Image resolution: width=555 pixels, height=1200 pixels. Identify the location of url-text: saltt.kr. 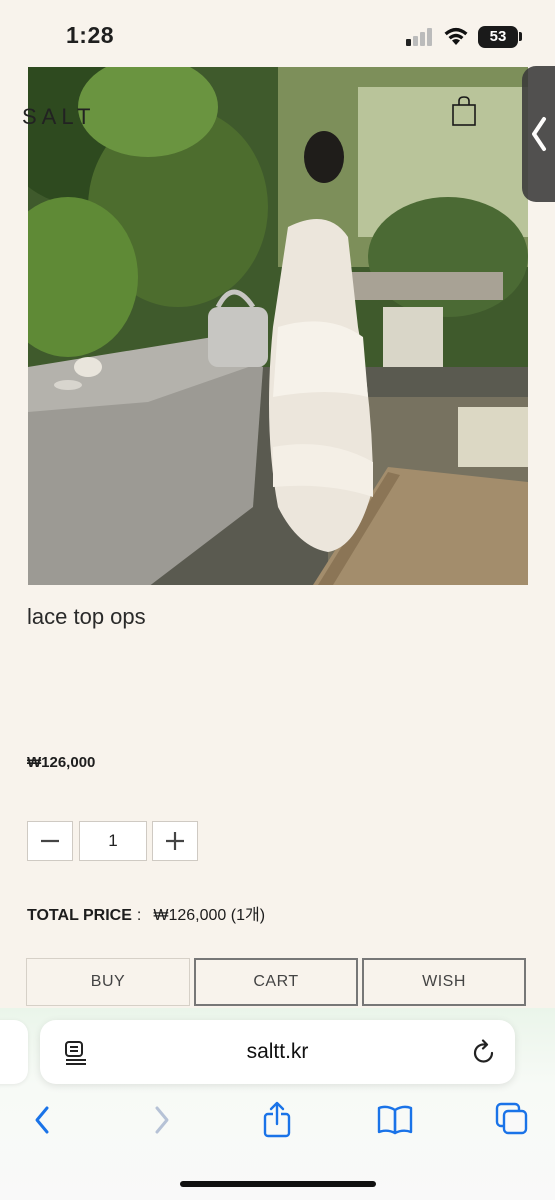
(277, 1052).